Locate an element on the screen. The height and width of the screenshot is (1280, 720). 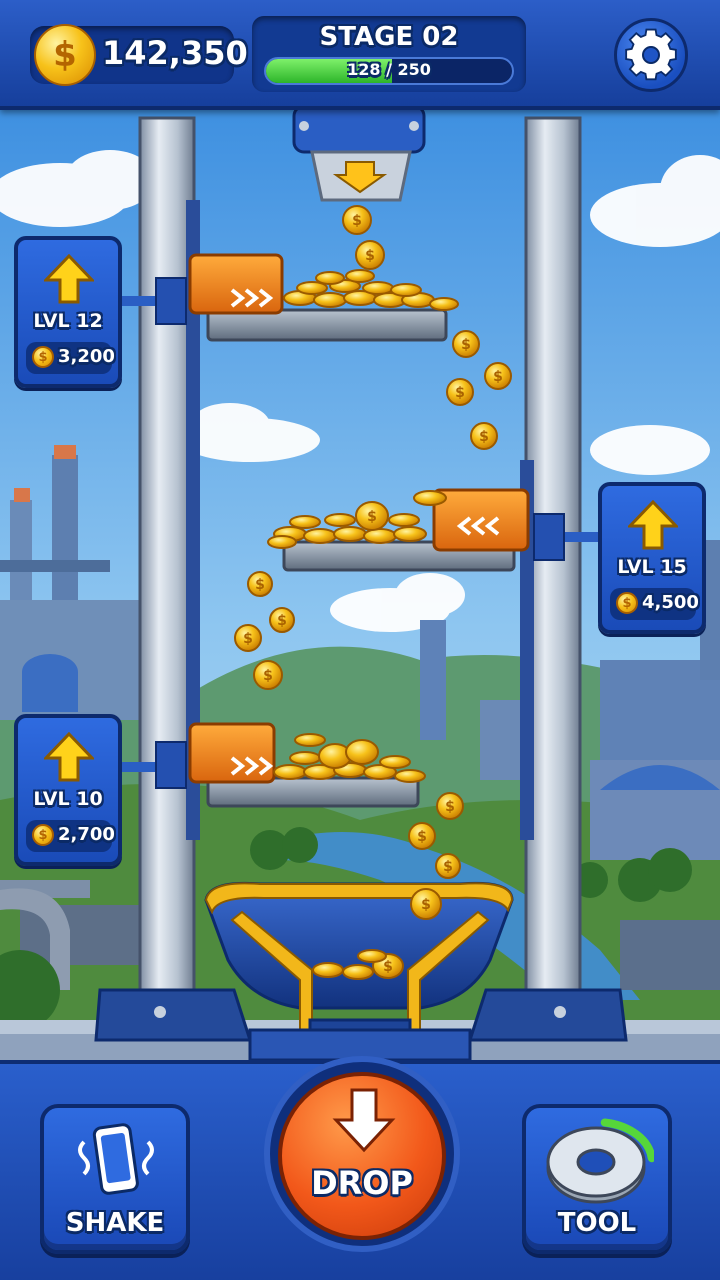
tool-button: TOOL is located at coordinates (597, 1179).